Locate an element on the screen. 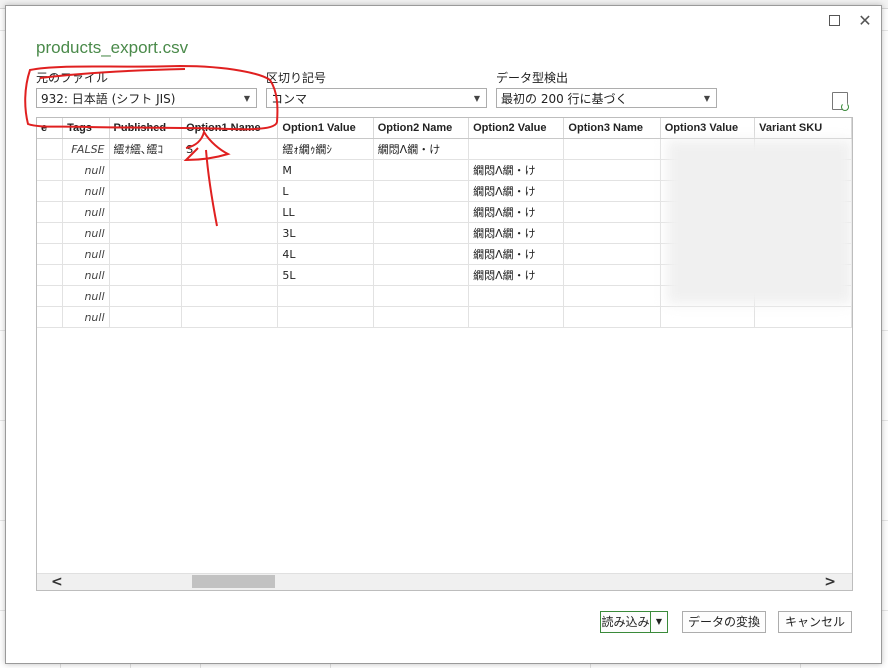 The height and width of the screenshot is (668, 888). refresh-icon is located at coordinates (840, 101).